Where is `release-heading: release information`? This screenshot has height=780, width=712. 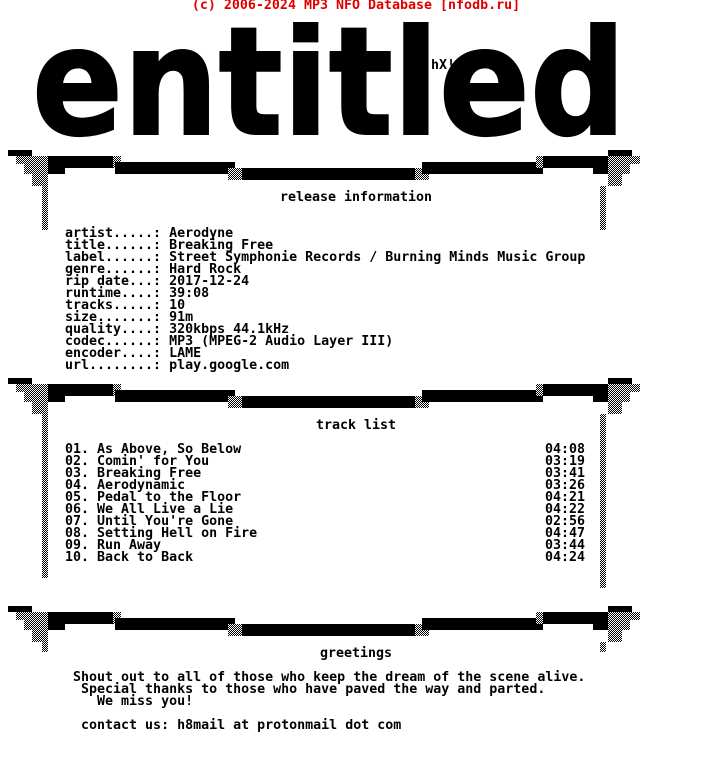
release-heading: release information is located at coordinates (356, 197).